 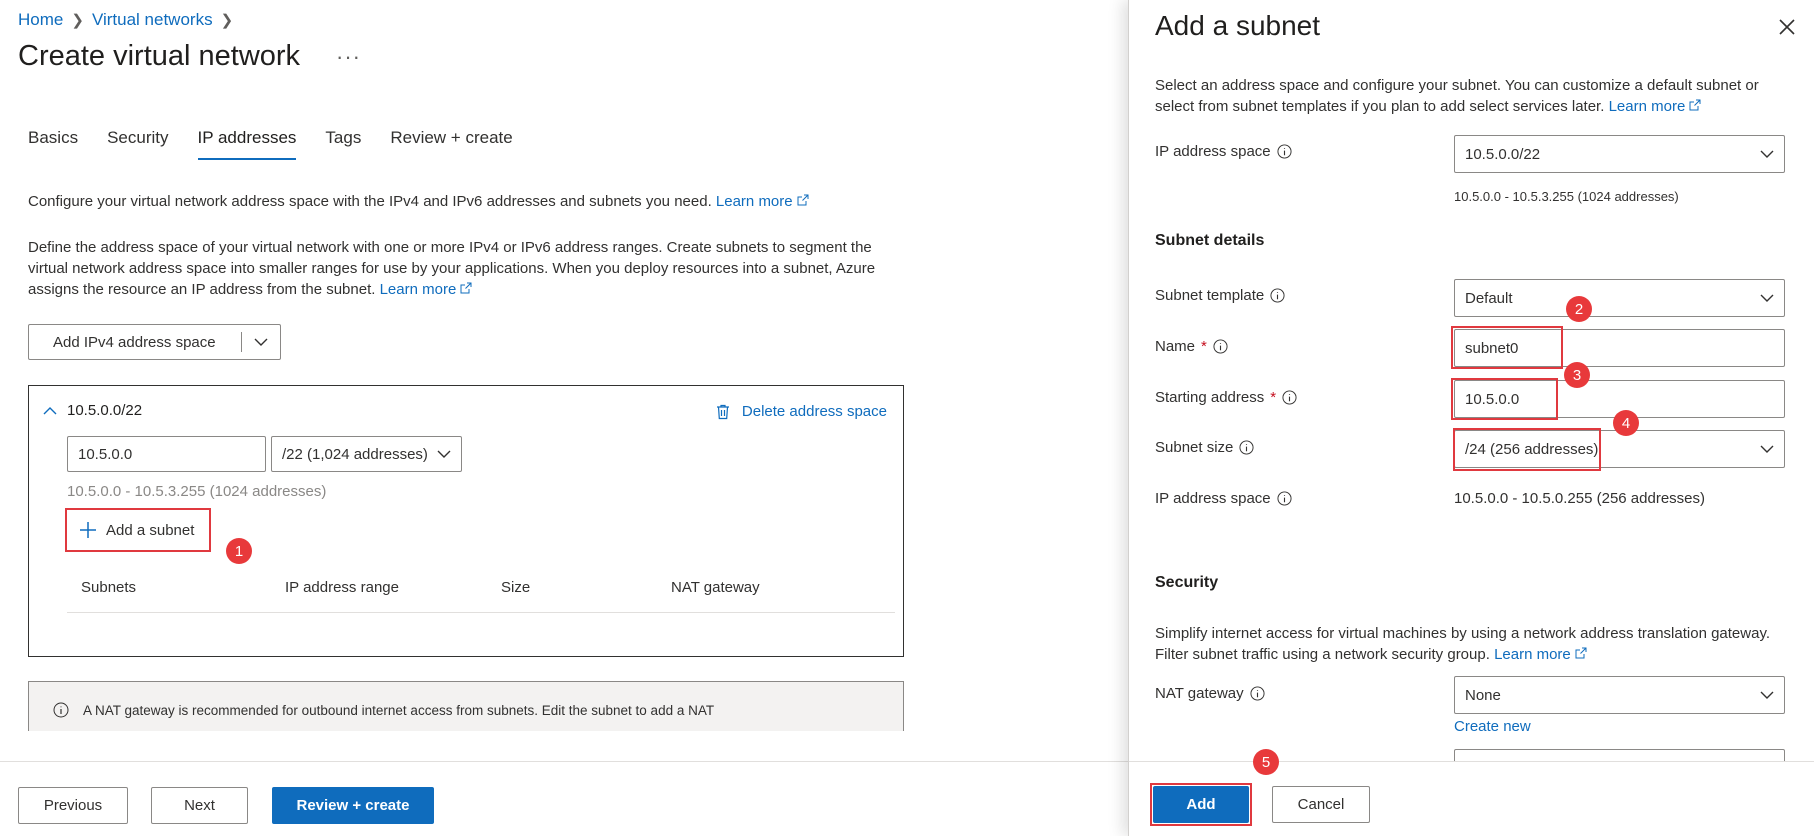 I want to click on ip-space-label-text: IP address space, so click(x=1213, y=151).